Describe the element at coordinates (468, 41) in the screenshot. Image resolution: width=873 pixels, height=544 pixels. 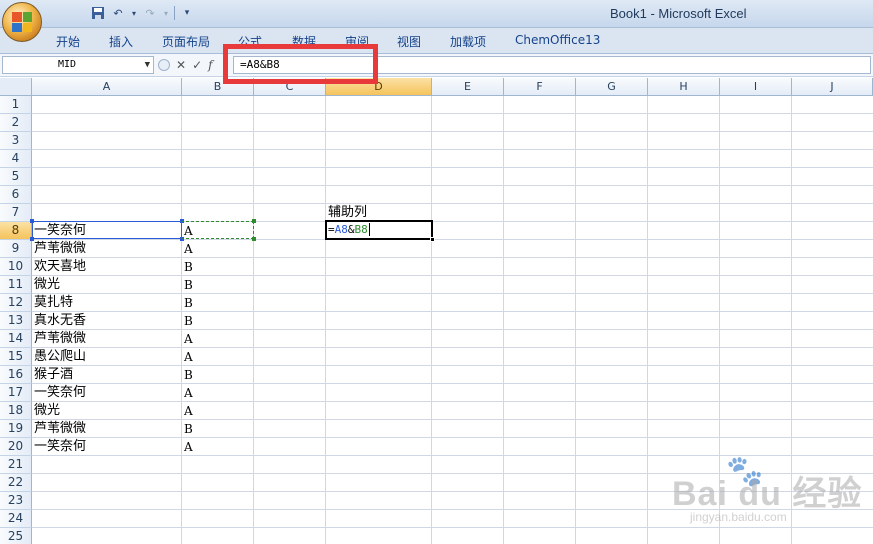
I see `tab-add-ins: 加载项` at that location.